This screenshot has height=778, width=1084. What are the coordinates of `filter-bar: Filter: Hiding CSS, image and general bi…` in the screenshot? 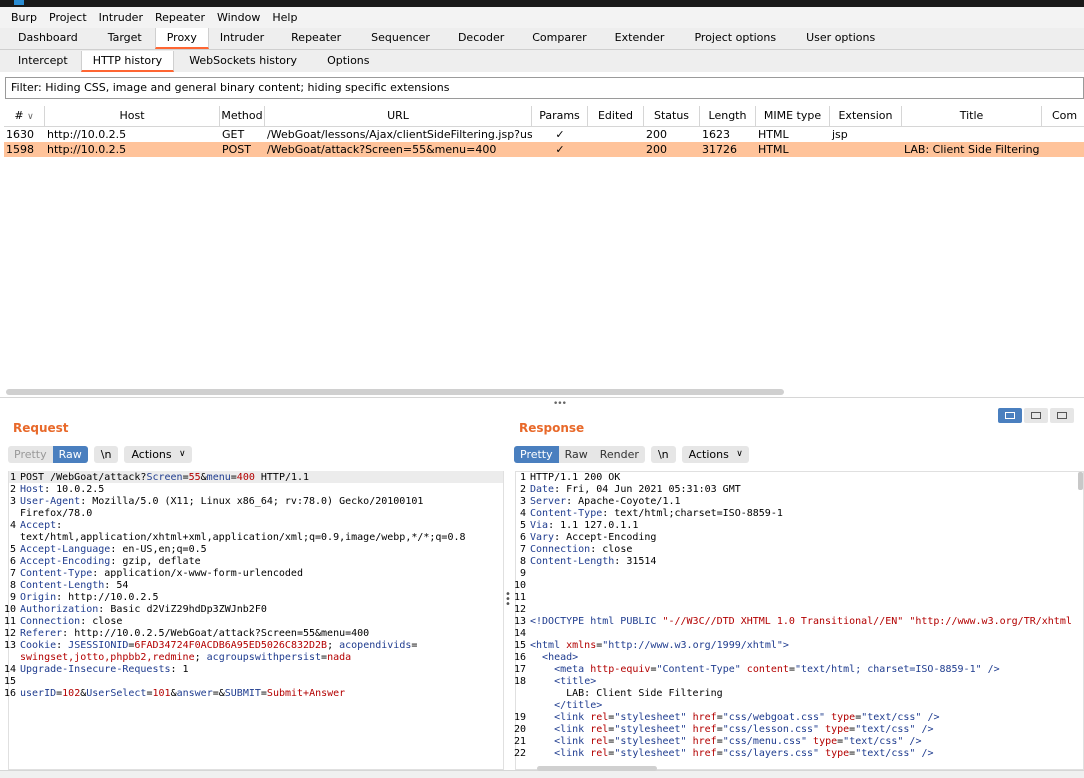 It's located at (544, 88).